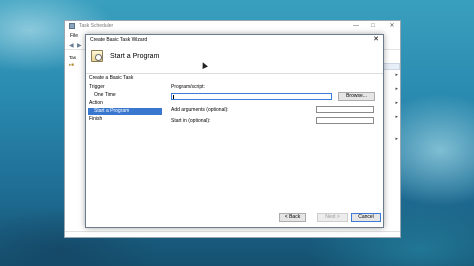 The image size is (474, 266). What do you see at coordinates (79, 45) in the screenshot?
I see `forward-arrow-icon: ▶` at bounding box center [79, 45].